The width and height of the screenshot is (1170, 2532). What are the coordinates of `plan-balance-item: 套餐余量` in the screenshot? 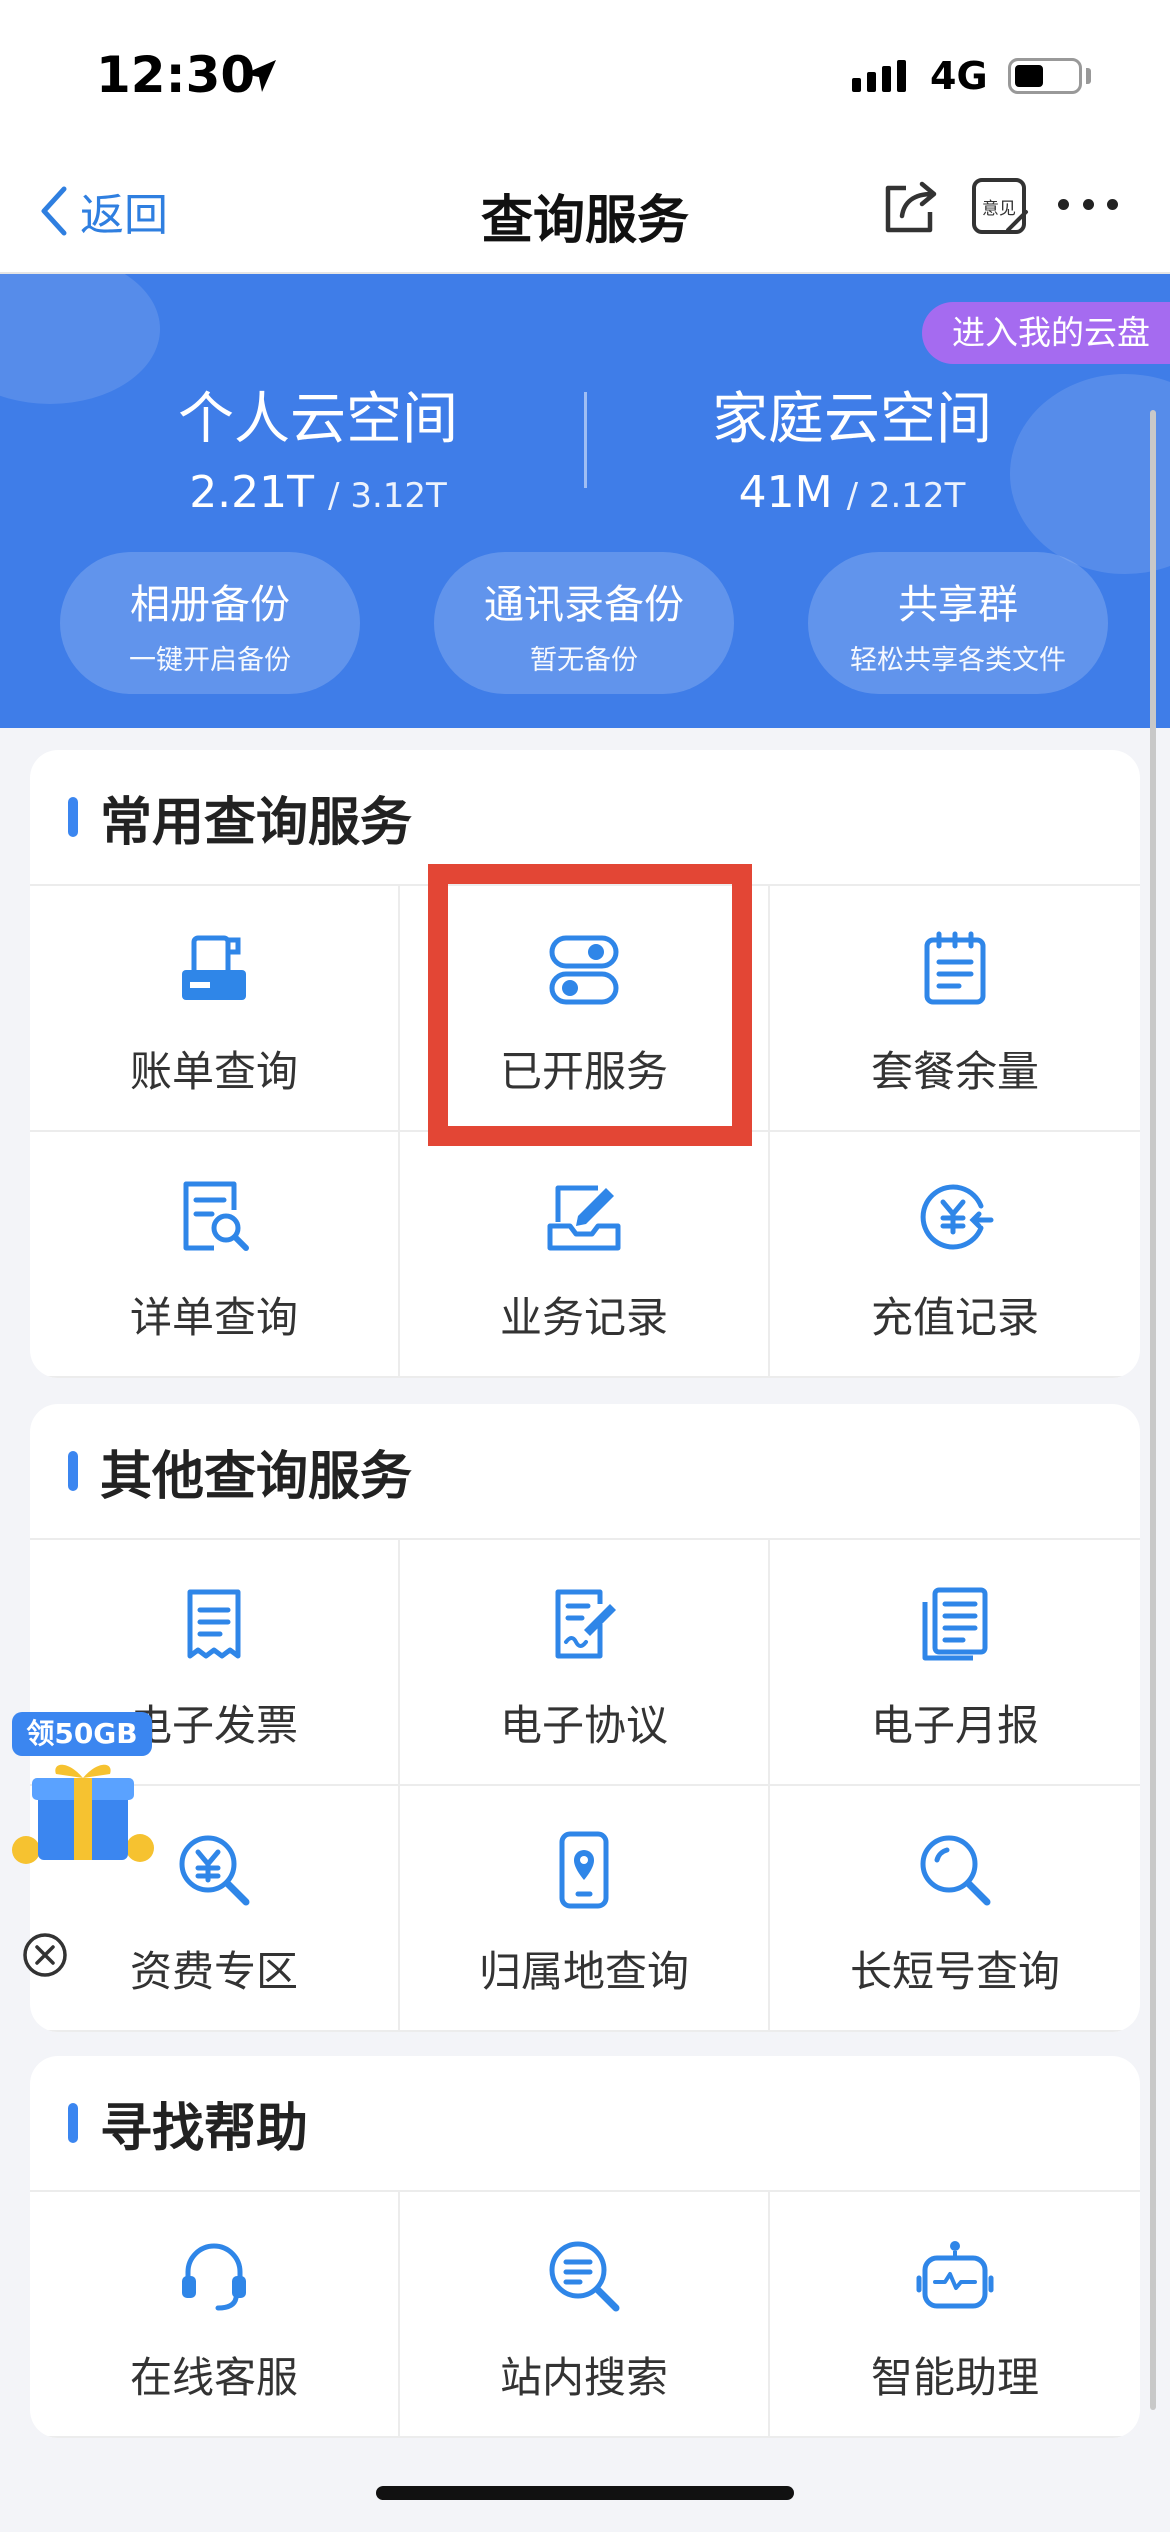 It's located at (955, 1009).